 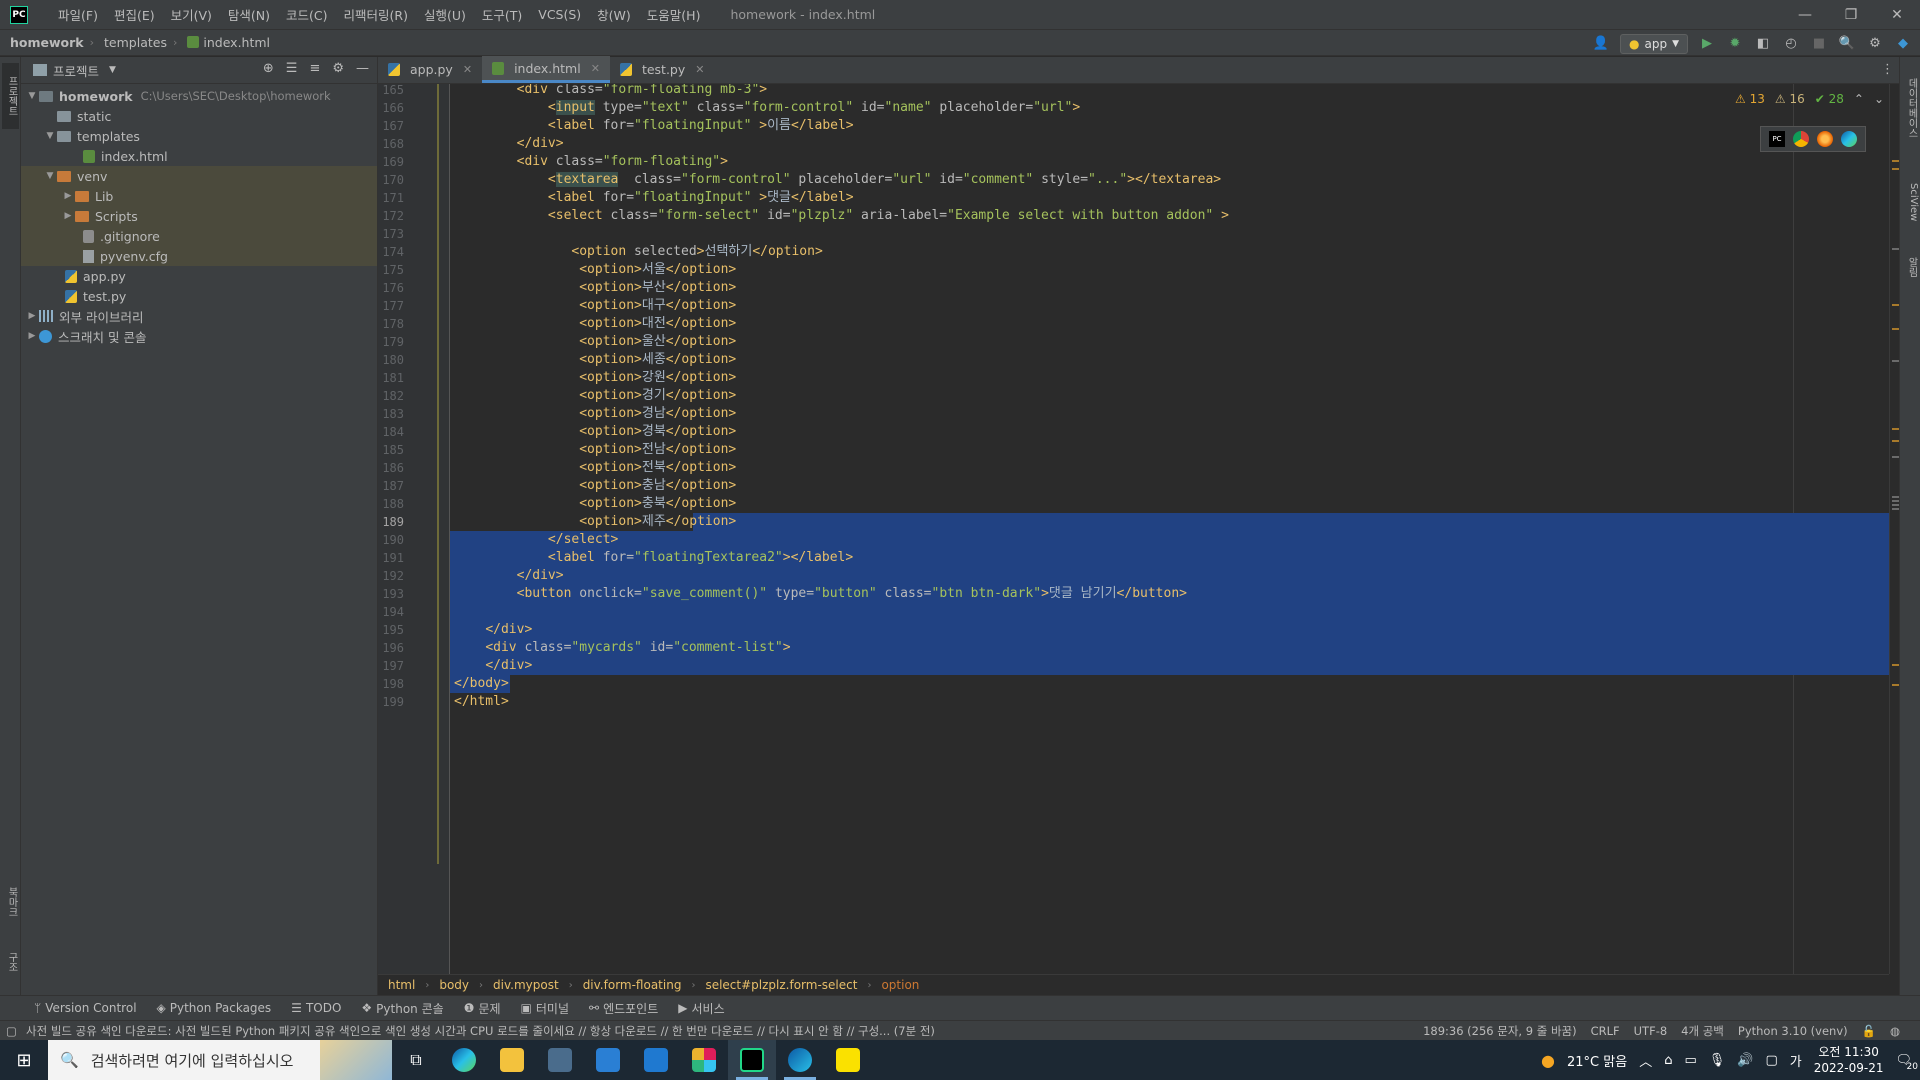 I want to click on services-tool-button: ▶ 서비스, so click(x=701, y=1008).